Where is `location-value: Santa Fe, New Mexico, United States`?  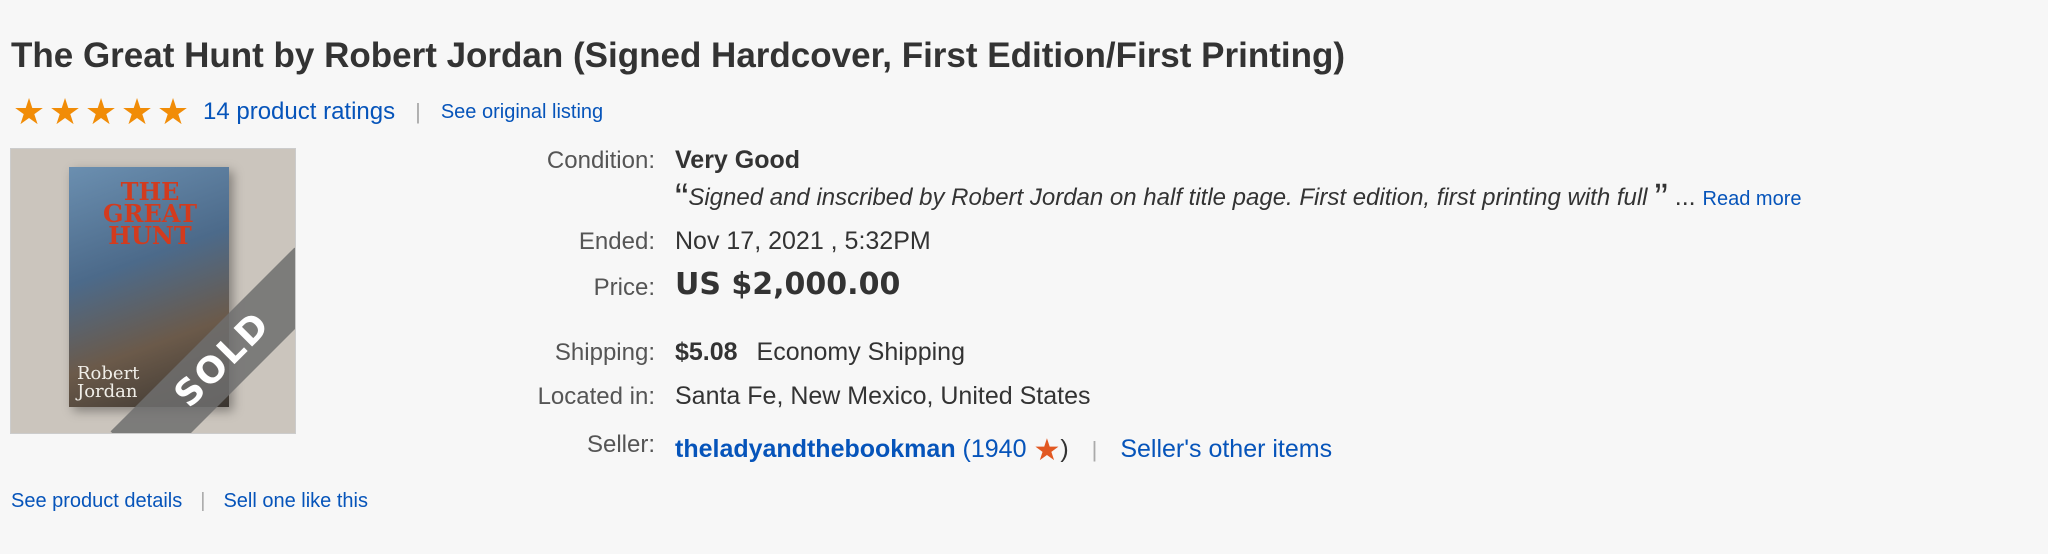
location-value: Santa Fe, New Mexico, United States is located at coordinates (883, 396).